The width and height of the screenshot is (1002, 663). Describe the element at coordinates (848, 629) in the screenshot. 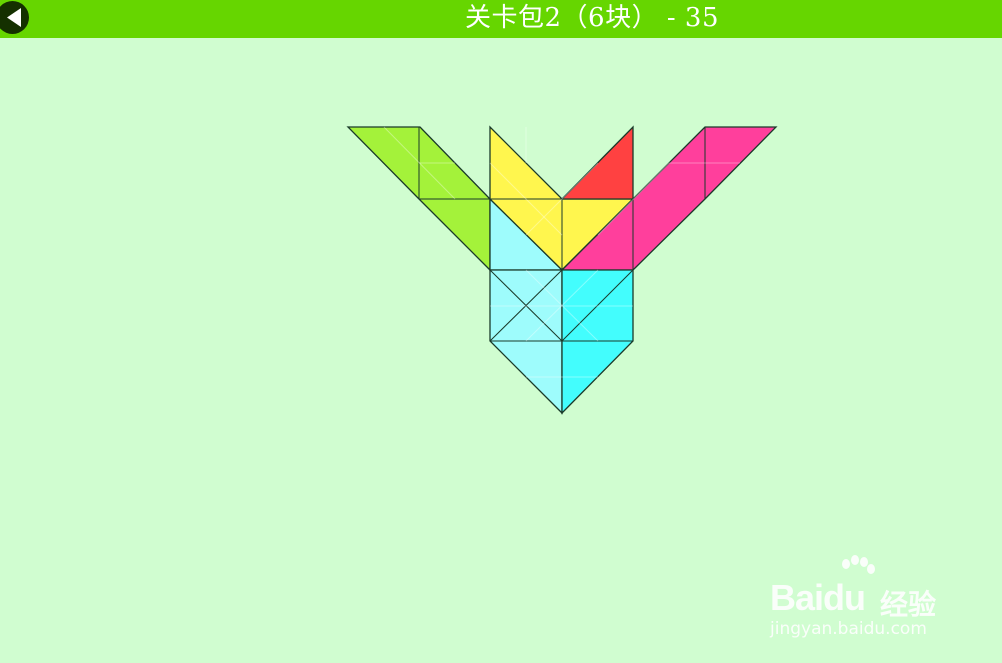

I see `watermark-url: jingyan.baidu.com` at that location.